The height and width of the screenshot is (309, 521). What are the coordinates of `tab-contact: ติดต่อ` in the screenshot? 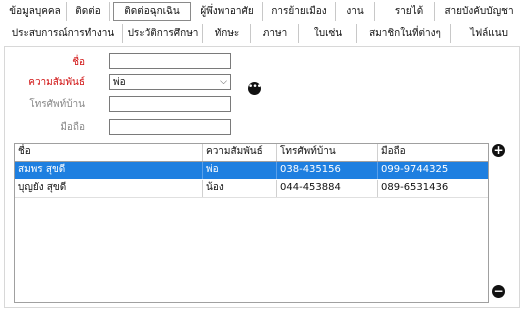 It's located at (88, 11).